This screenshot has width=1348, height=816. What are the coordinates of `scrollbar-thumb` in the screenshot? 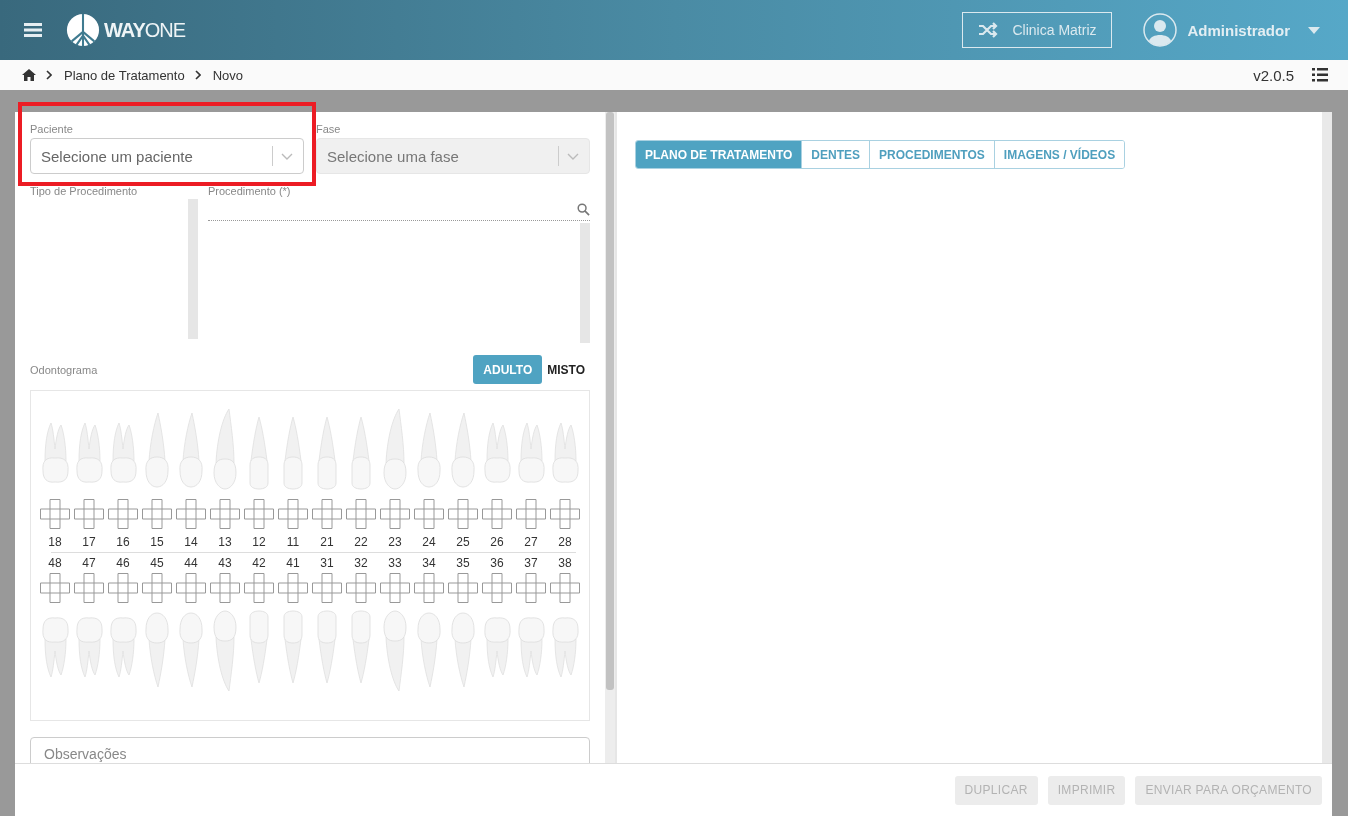 It's located at (610, 401).